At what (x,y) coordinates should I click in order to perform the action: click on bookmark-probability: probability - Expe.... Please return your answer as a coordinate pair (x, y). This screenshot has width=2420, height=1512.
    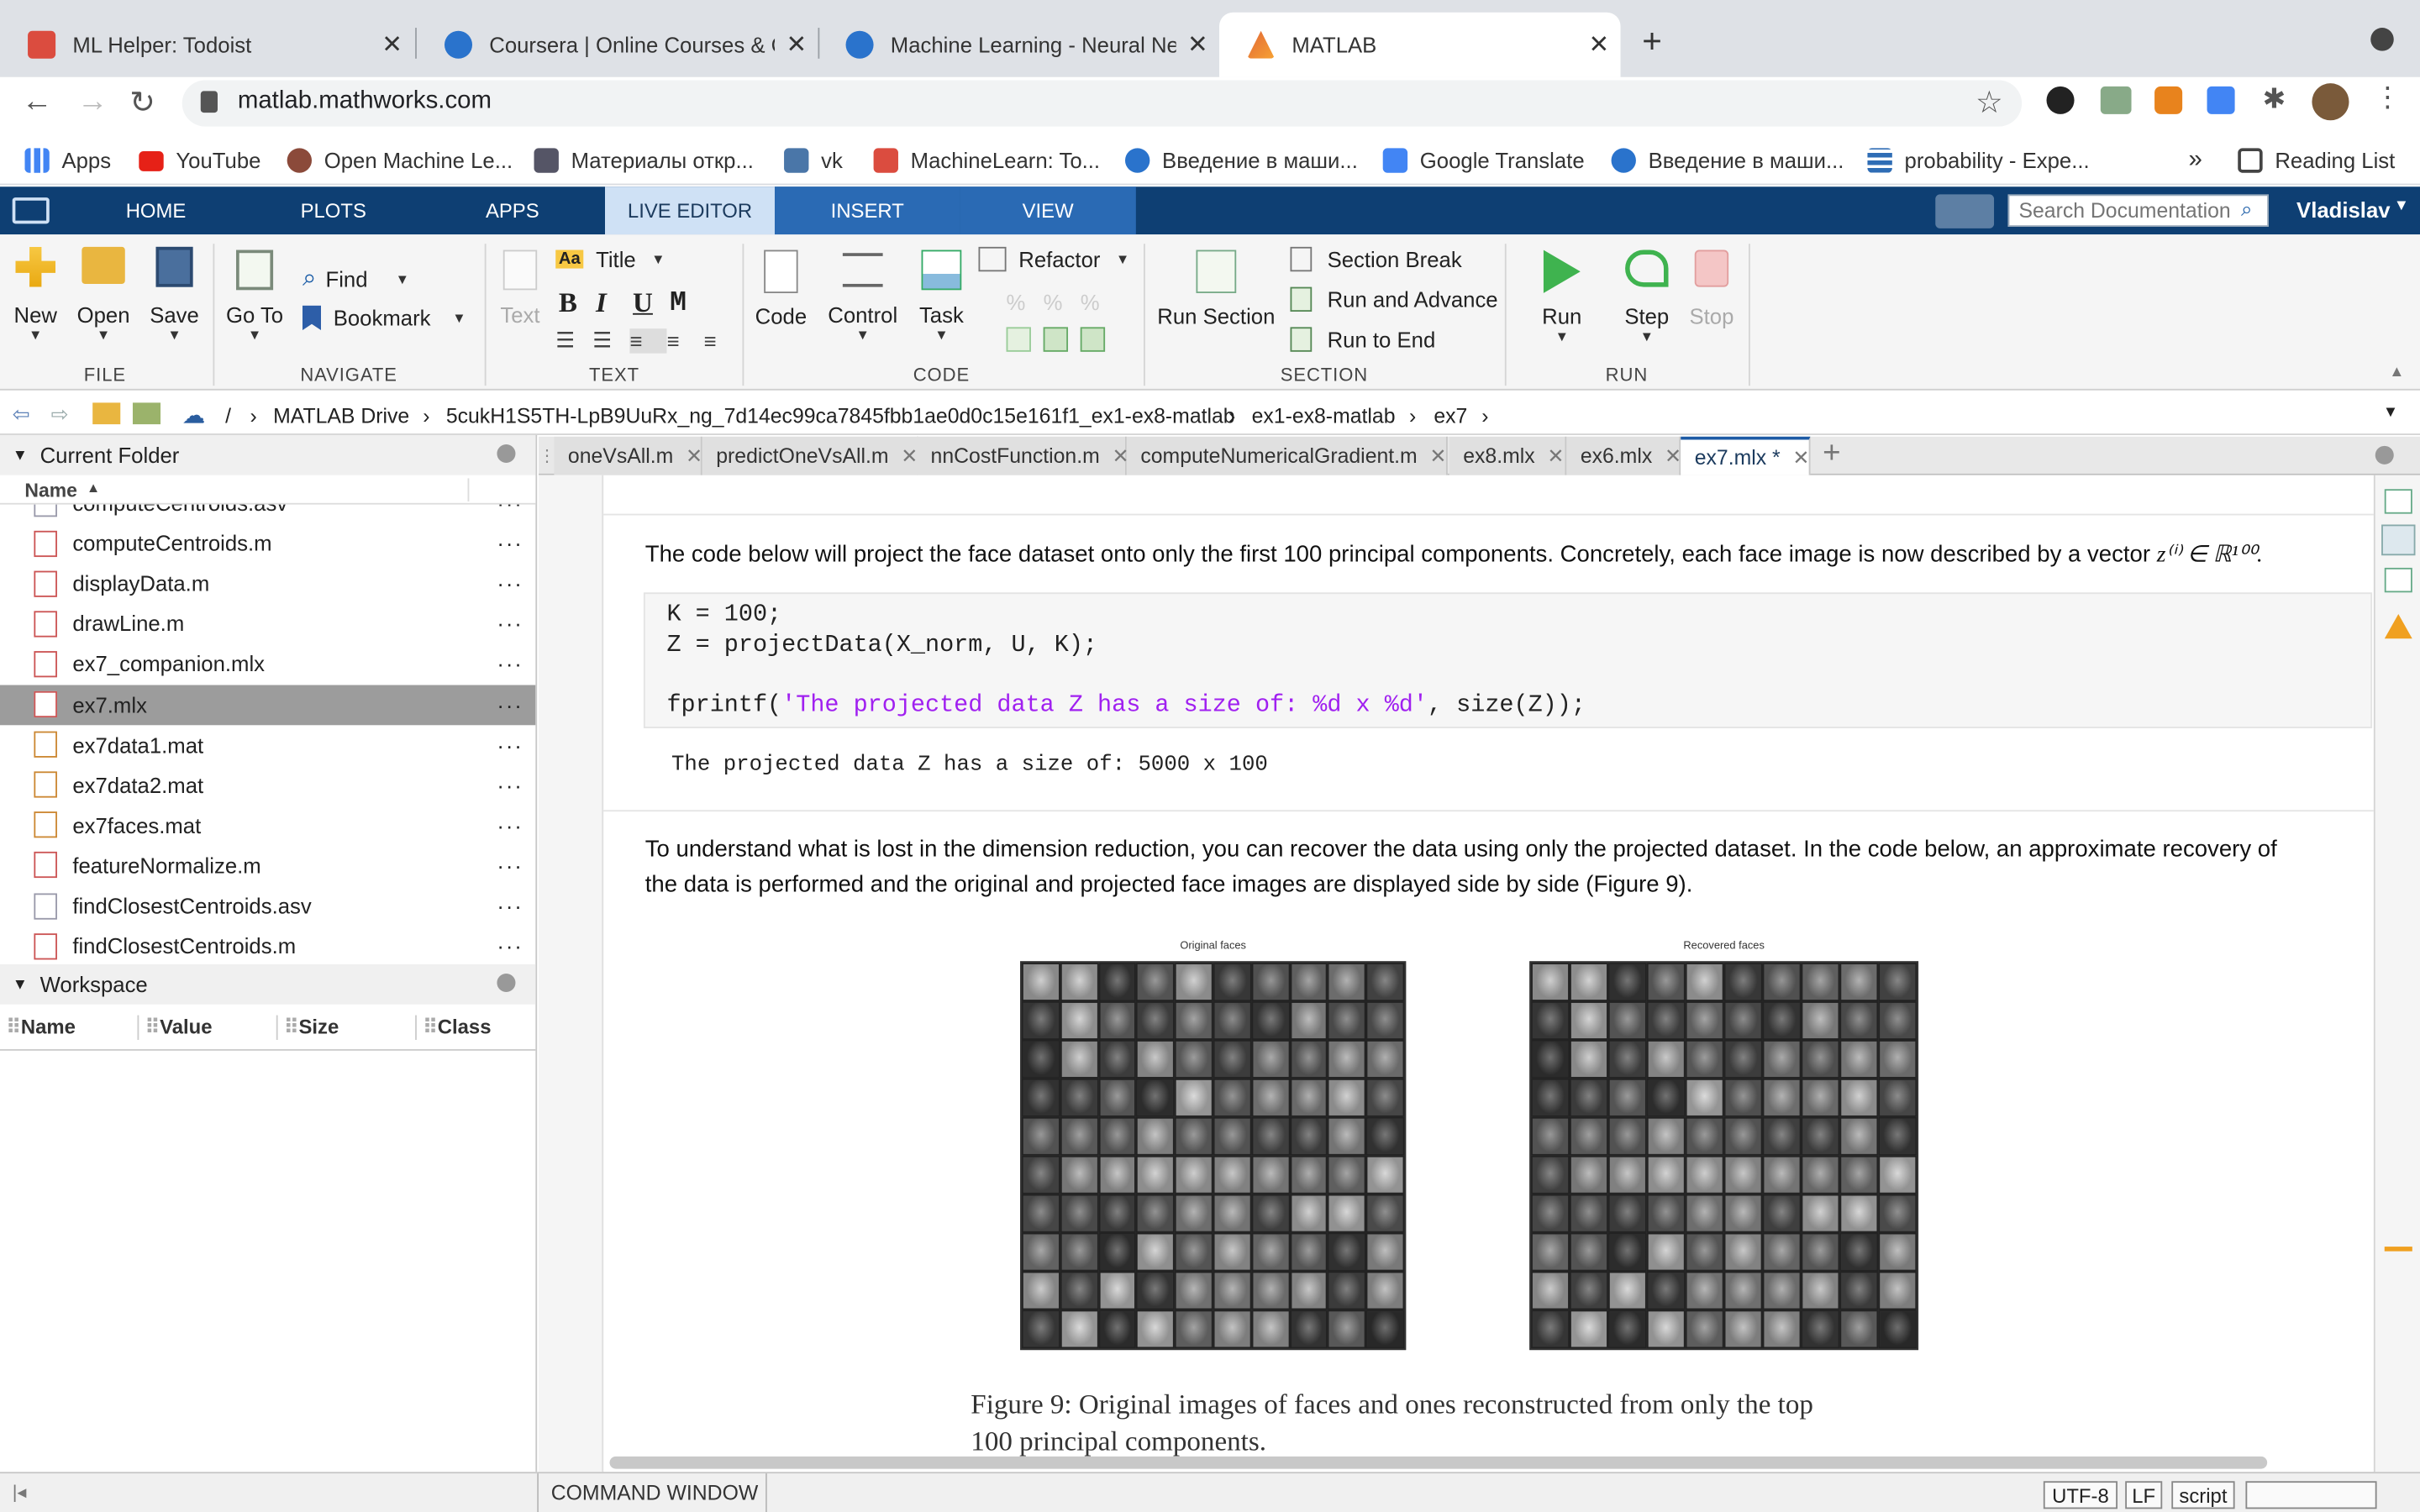
    Looking at the image, I should click on (1979, 160).